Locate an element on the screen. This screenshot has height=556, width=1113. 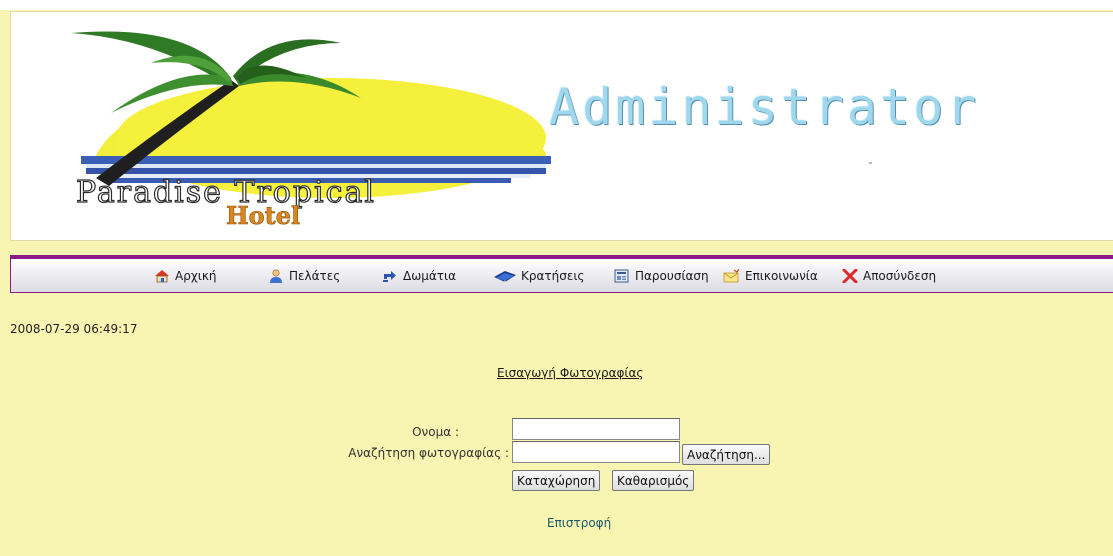
nav-label-bookings: Κρατήσεις is located at coordinates (553, 276).